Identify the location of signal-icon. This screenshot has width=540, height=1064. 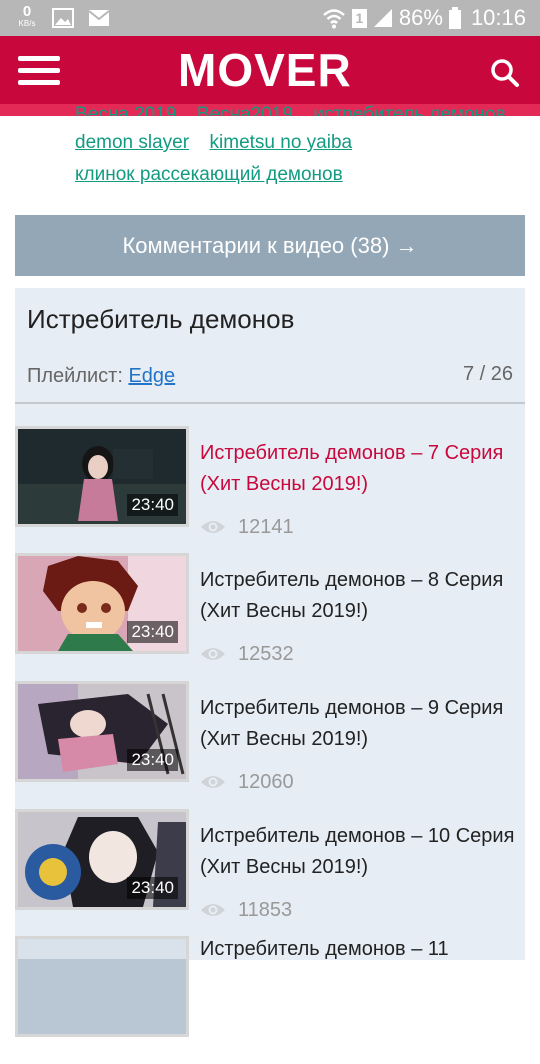
(382, 18).